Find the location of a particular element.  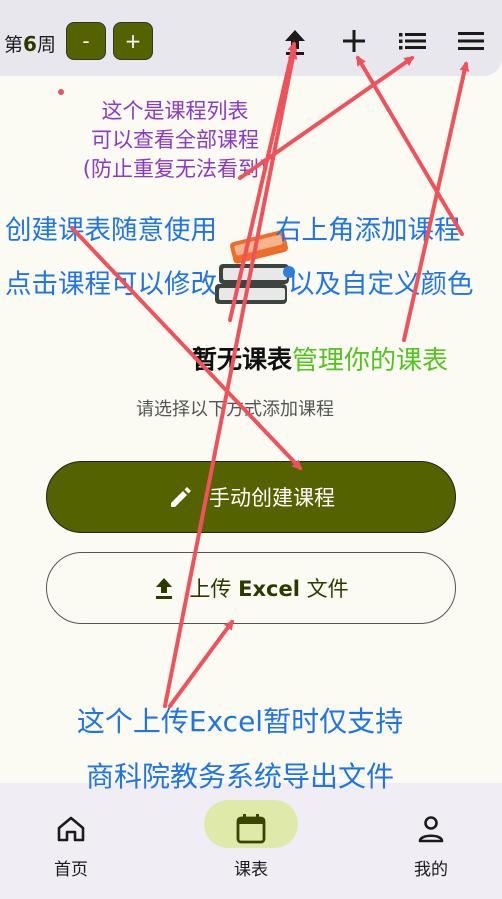

previous-week-button: - is located at coordinates (86, 41).